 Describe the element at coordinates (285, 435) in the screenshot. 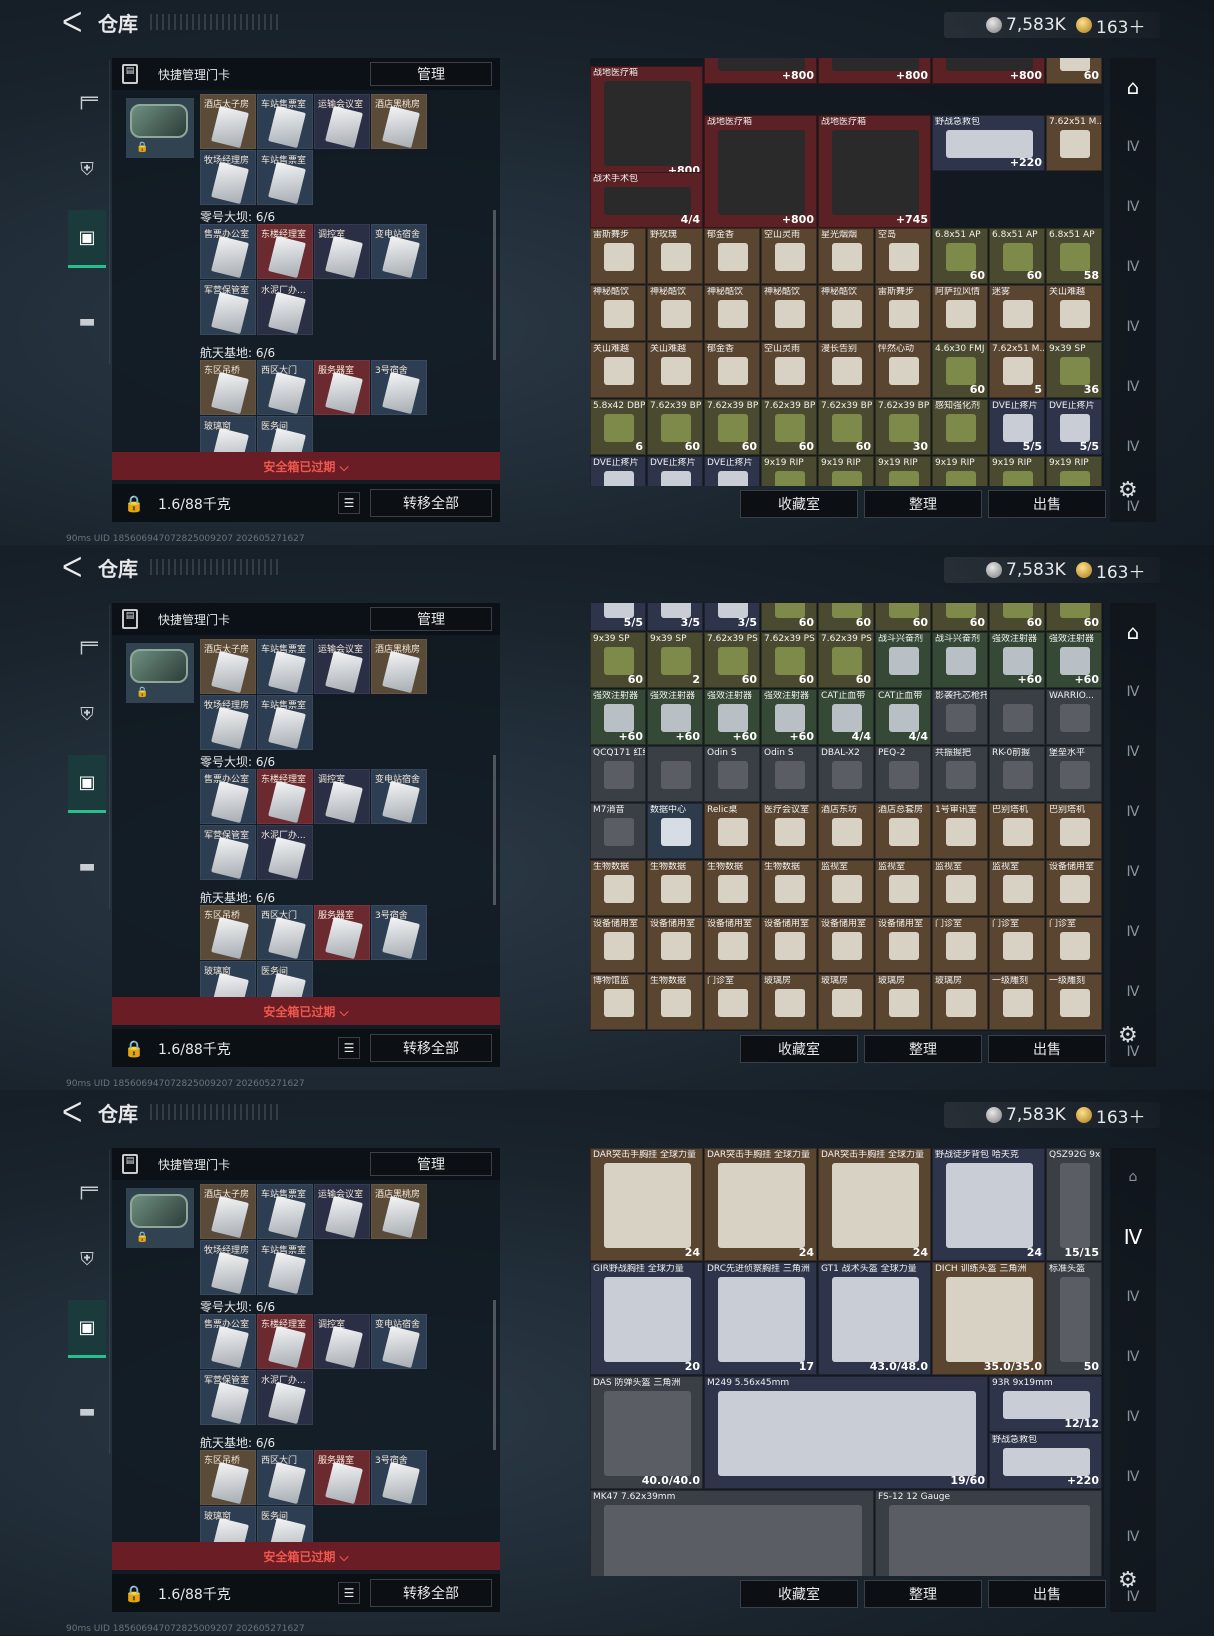

I see `keycard-slot: 医务间` at that location.